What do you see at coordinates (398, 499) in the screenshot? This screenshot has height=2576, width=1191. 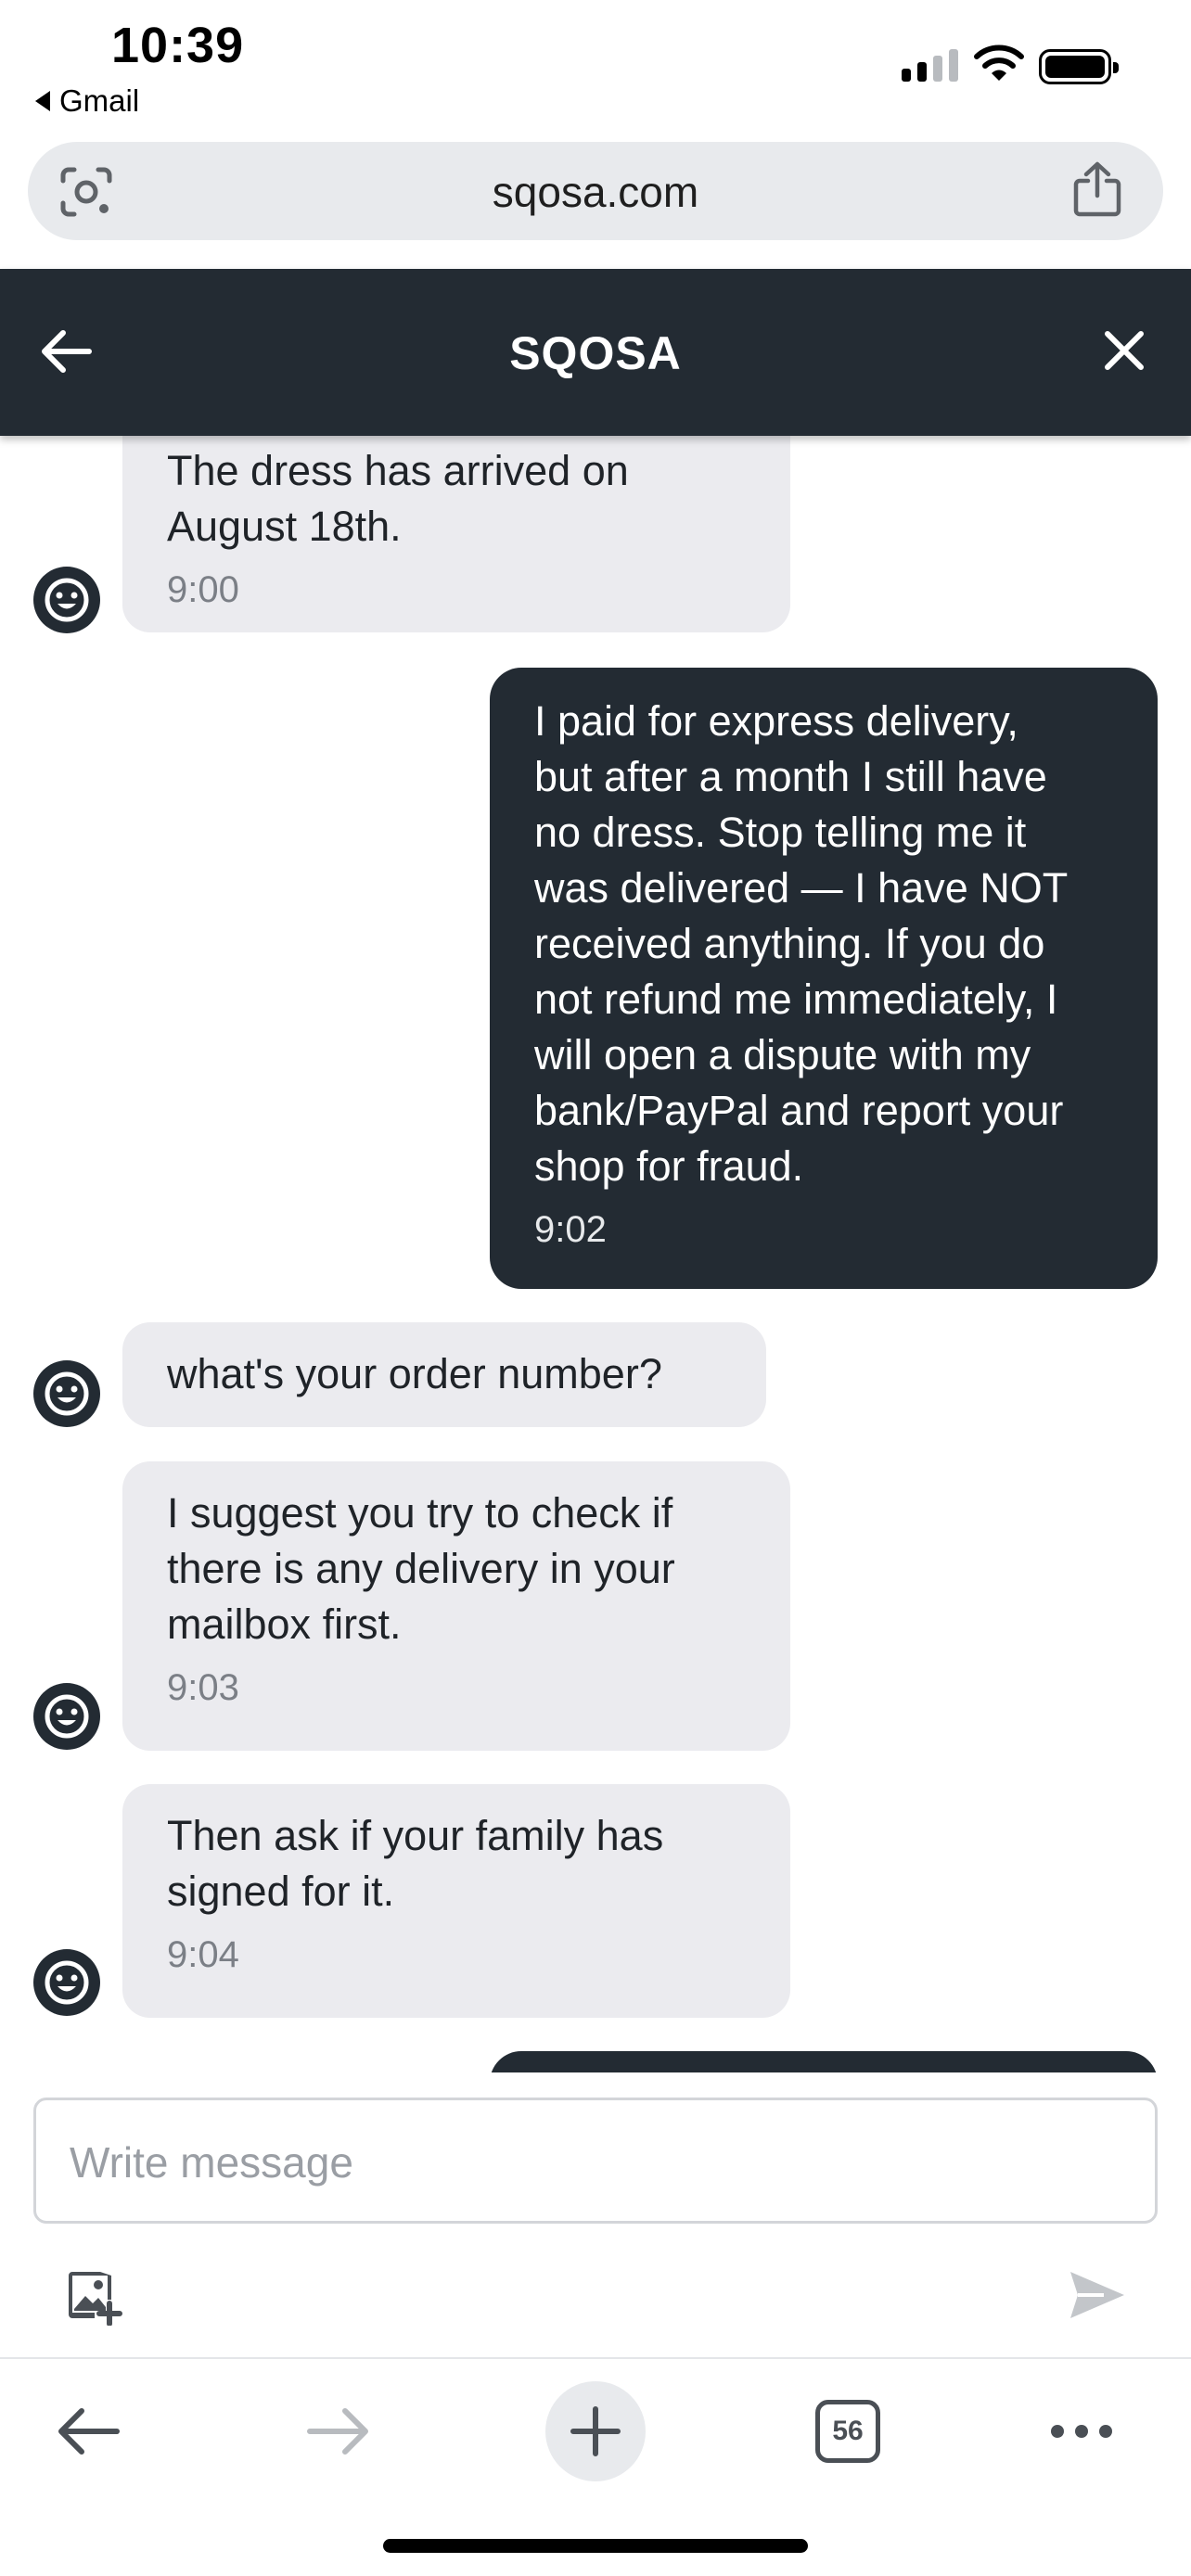 I see `message-text: The dress has arrived on August 18th.` at bounding box center [398, 499].